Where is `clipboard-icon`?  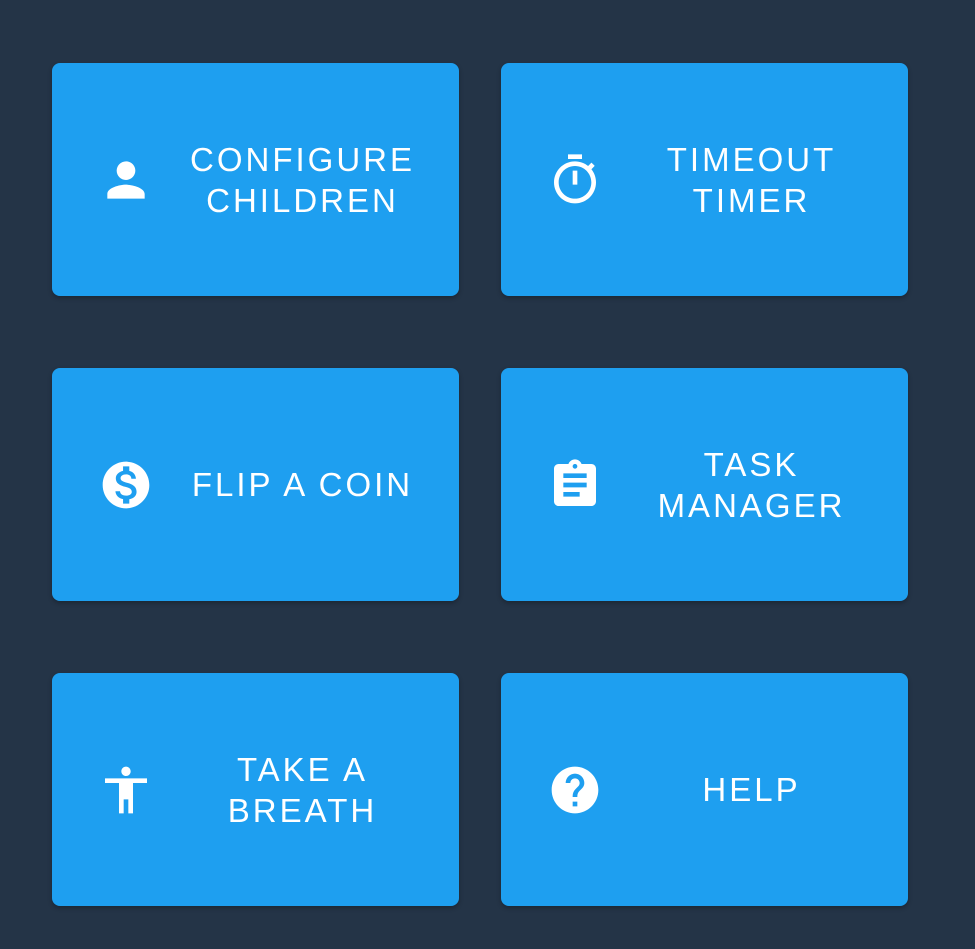 clipboard-icon is located at coordinates (575, 485).